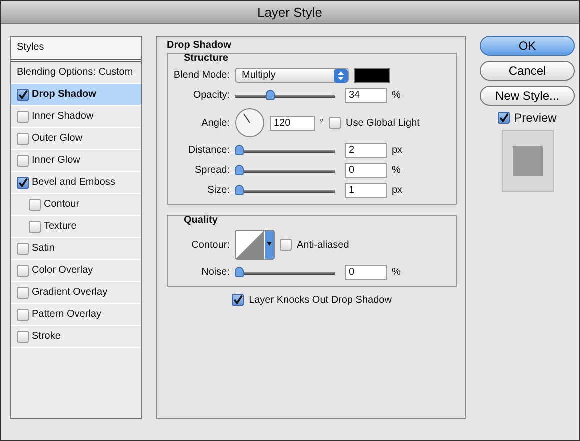 The width and height of the screenshot is (580, 441). What do you see at coordinates (76, 337) in the screenshot?
I see `style-item: Stroke` at bounding box center [76, 337].